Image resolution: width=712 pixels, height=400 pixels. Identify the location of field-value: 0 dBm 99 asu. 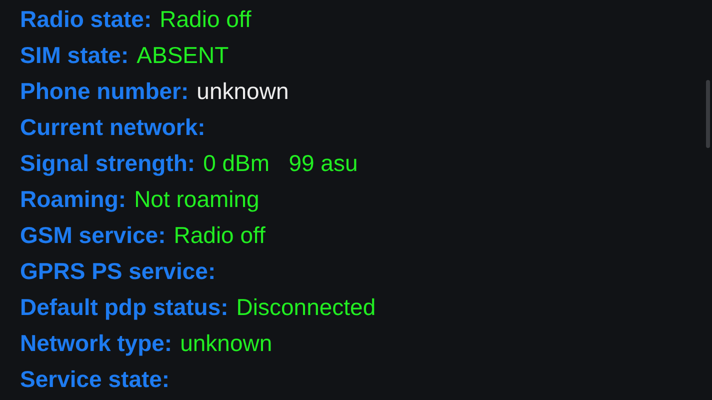
(280, 163).